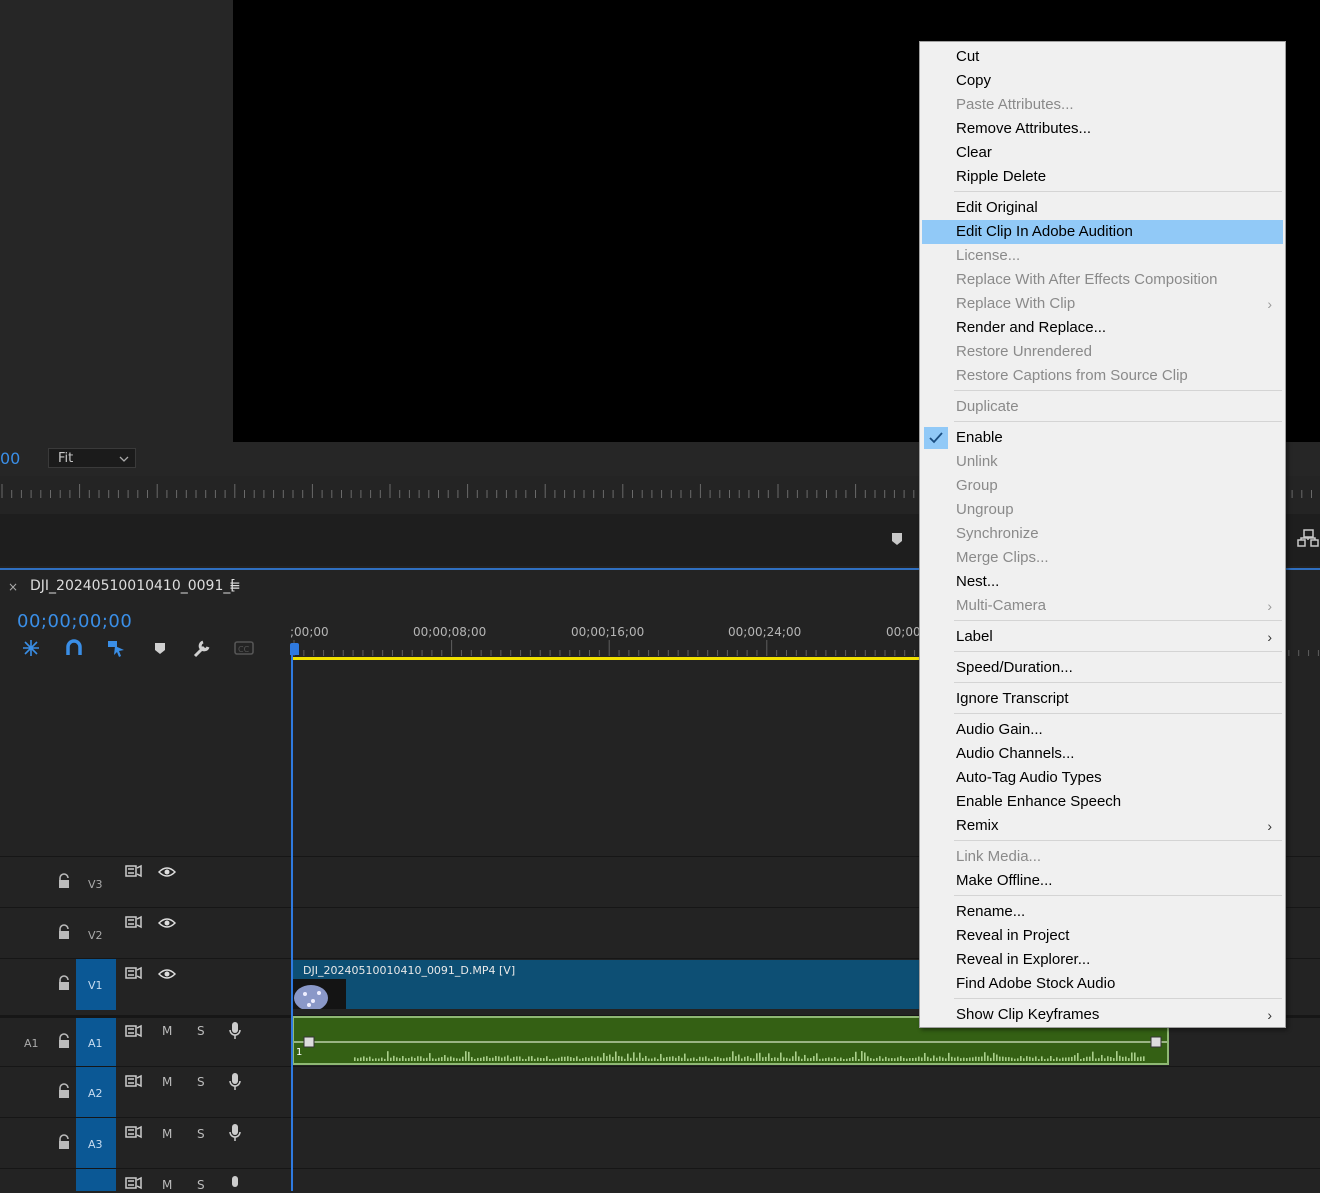 Image resolution: width=1320 pixels, height=1193 pixels. I want to click on menu-item-cut: Cut, so click(1102, 57).